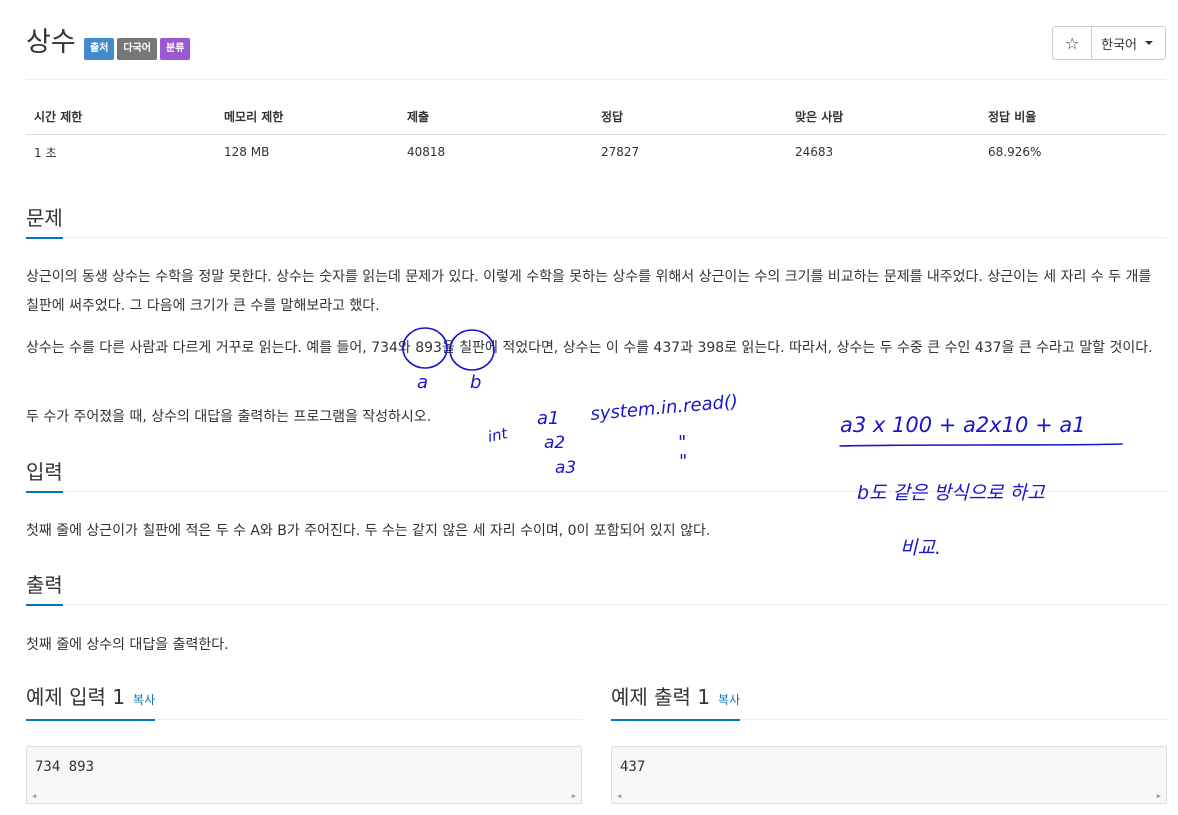 Image resolution: width=1178 pixels, height=815 pixels. Describe the element at coordinates (1149, 43) in the screenshot. I see `chevron-down-icon` at that location.